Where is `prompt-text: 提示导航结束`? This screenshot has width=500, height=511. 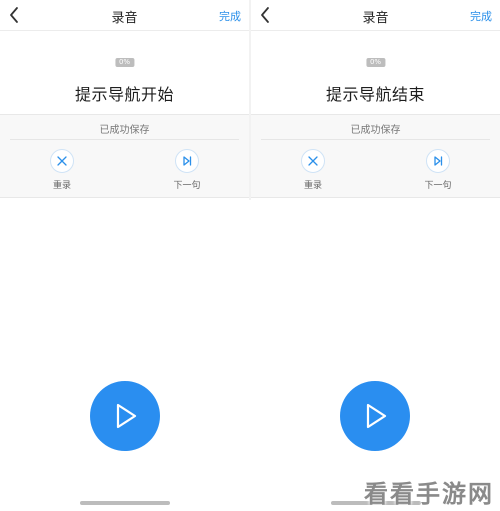 prompt-text: 提示导航结束 is located at coordinates (375, 94).